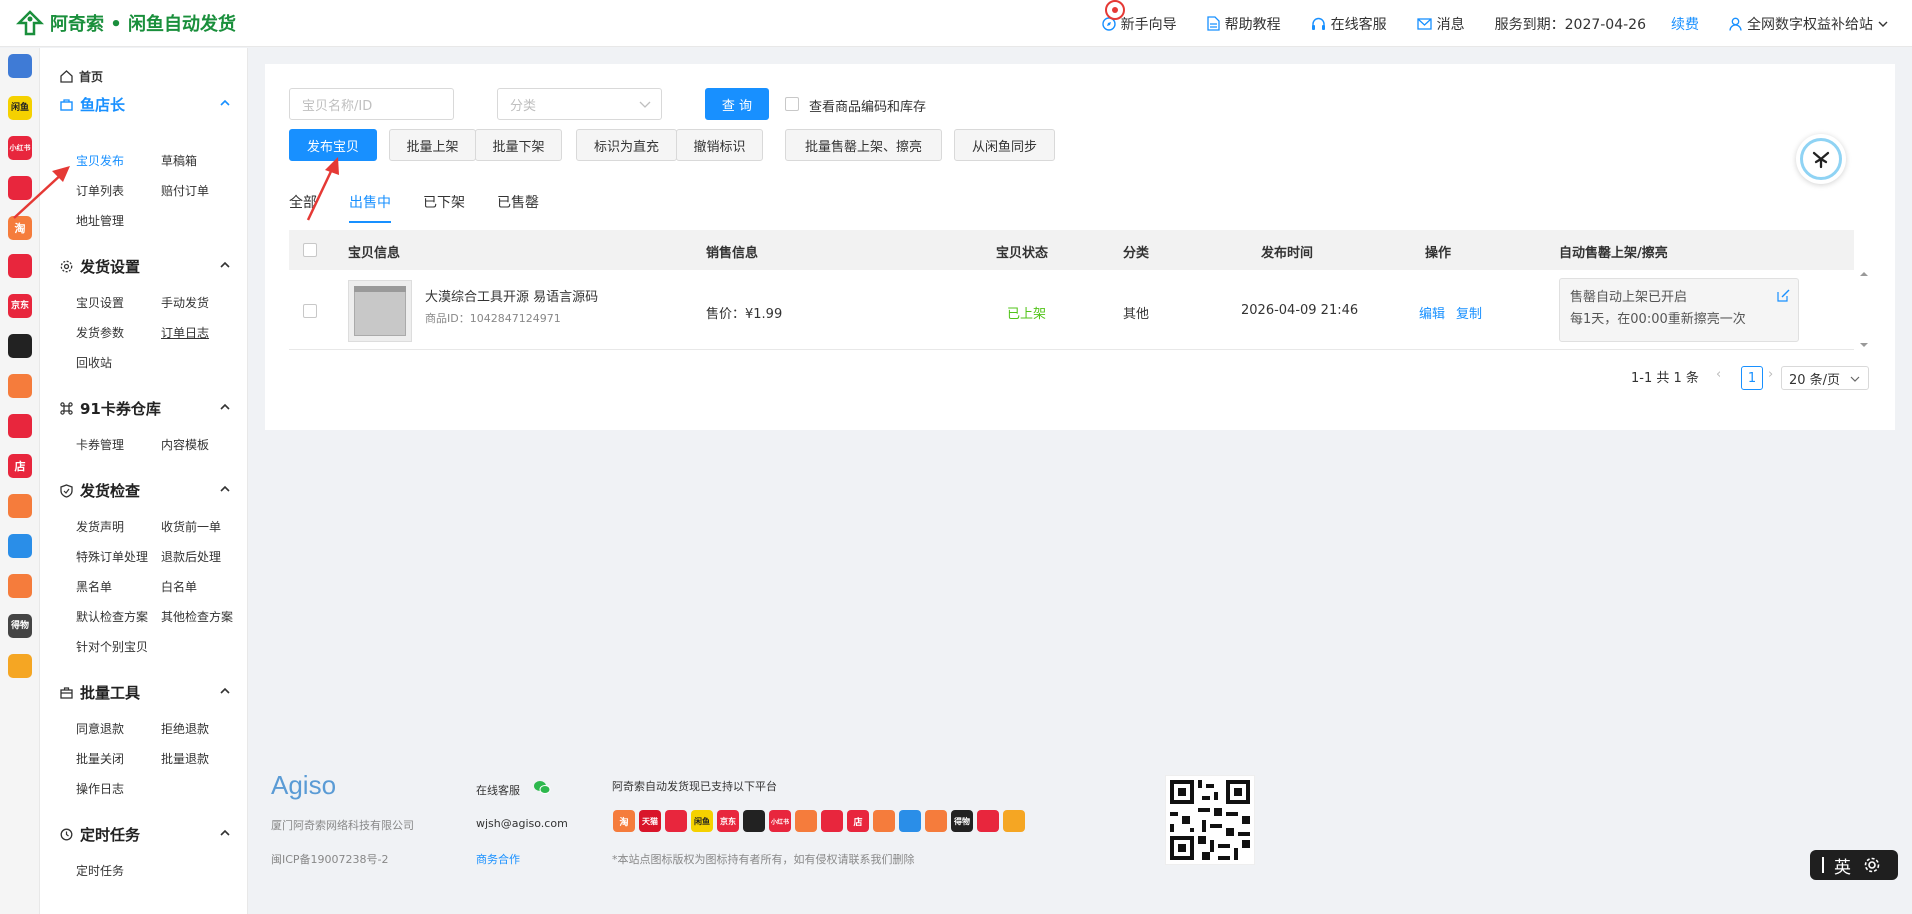  Describe the element at coordinates (100, 444) in the screenshot. I see `sidebar-item-card-management: 卡券管理` at that location.